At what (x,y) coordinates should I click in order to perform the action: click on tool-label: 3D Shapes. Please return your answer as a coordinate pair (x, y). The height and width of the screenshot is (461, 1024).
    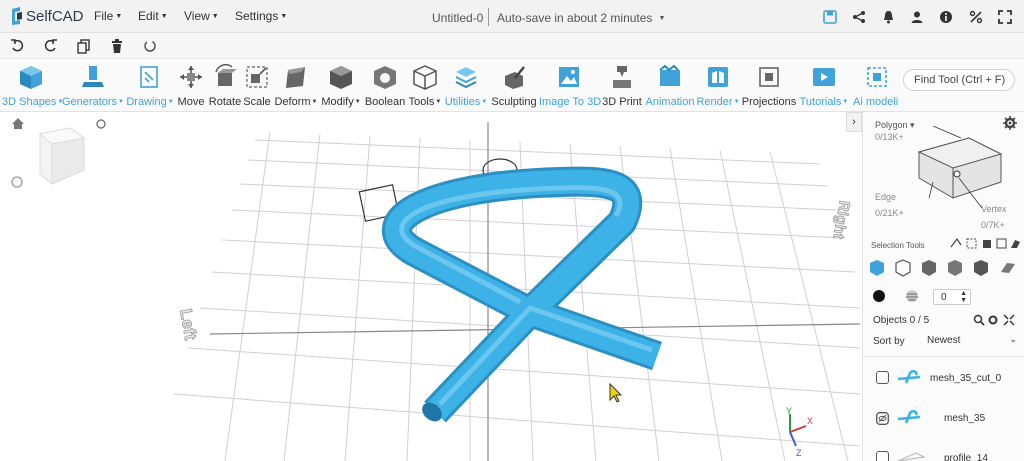
    Looking at the image, I should click on (29, 102).